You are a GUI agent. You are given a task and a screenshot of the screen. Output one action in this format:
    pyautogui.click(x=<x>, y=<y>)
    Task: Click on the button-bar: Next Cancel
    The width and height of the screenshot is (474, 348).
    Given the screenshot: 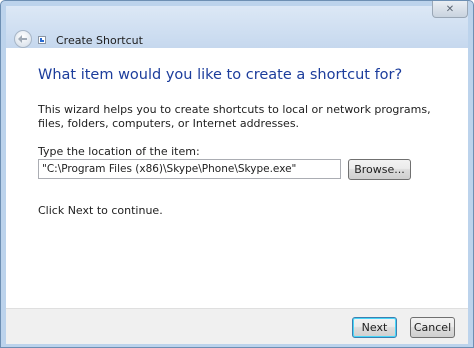 What is the action you would take?
    pyautogui.click(x=237, y=326)
    